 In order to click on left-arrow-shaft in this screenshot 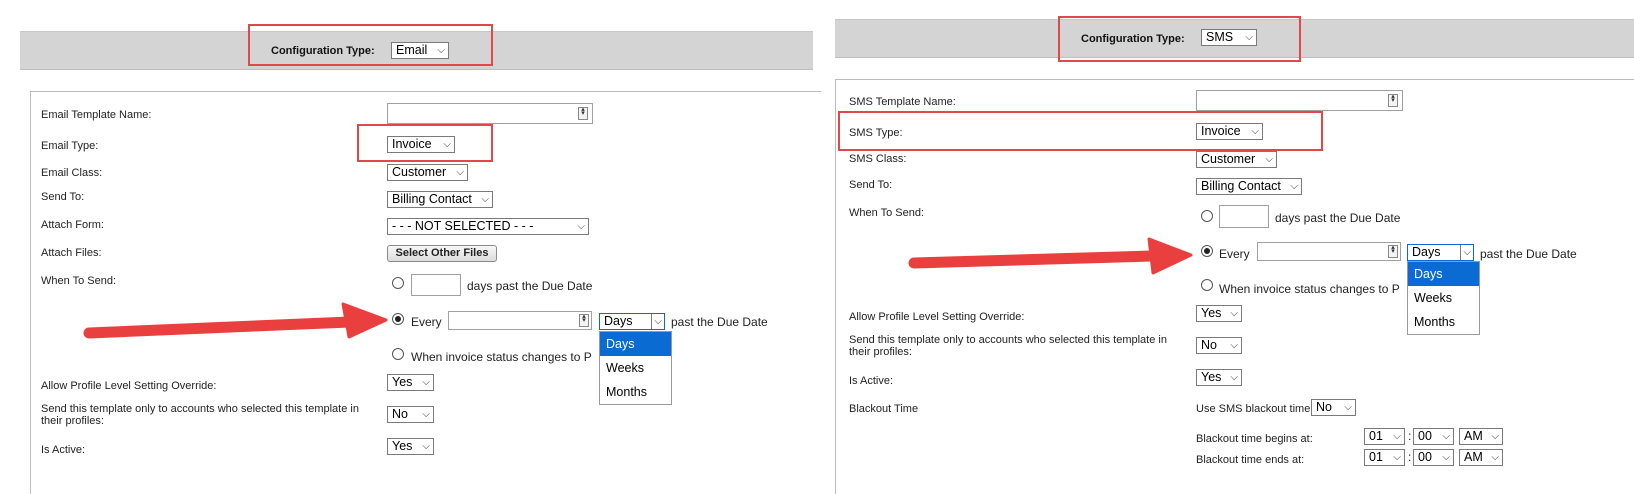, I will do `click(219, 327)`.